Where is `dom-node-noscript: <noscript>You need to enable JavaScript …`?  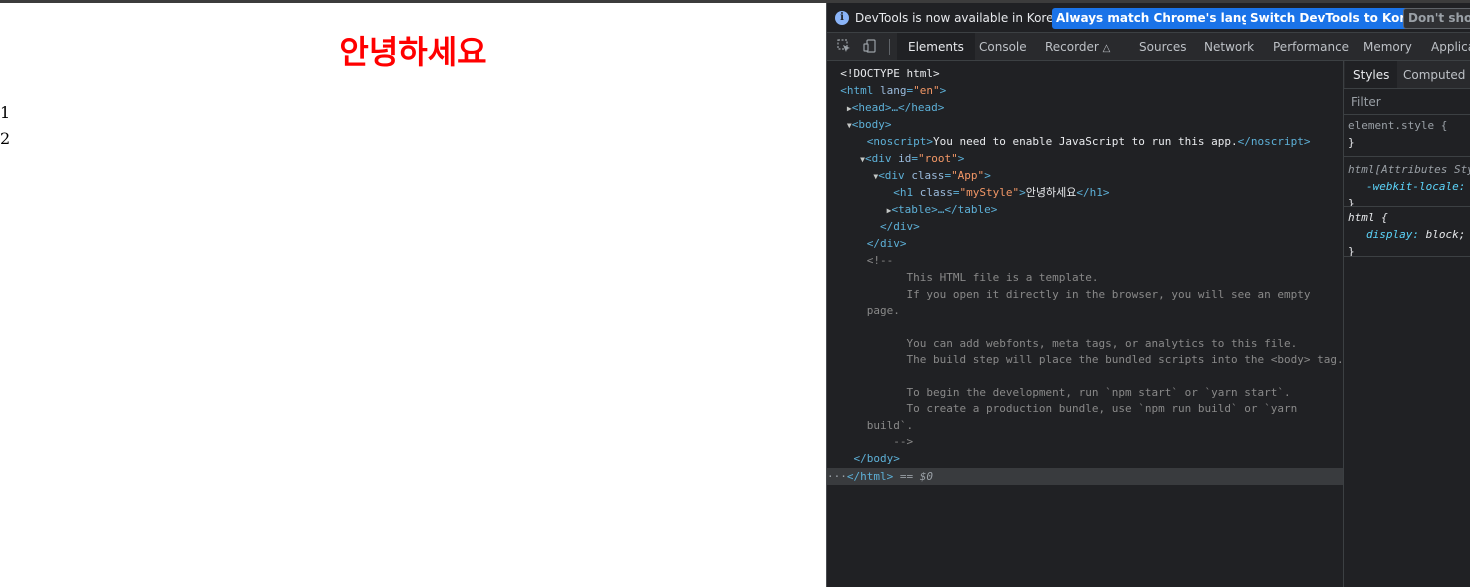
dom-node-noscript: <noscript>You need to enable JavaScript … is located at coordinates (1085, 141).